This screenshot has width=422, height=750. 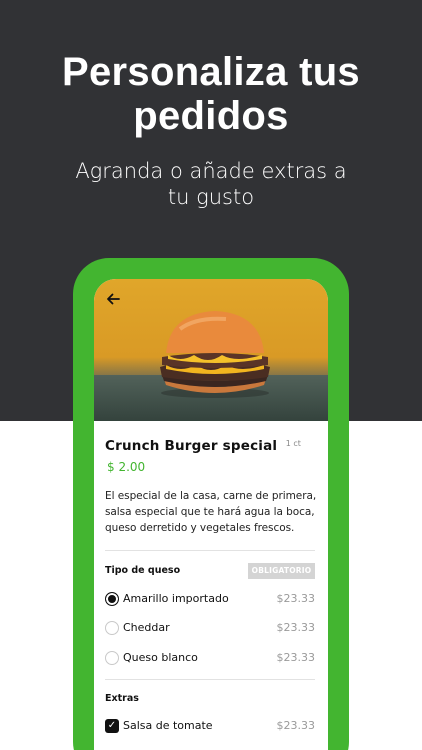 I want to click on headline: Personaliza tus pedidos, so click(x=211, y=94).